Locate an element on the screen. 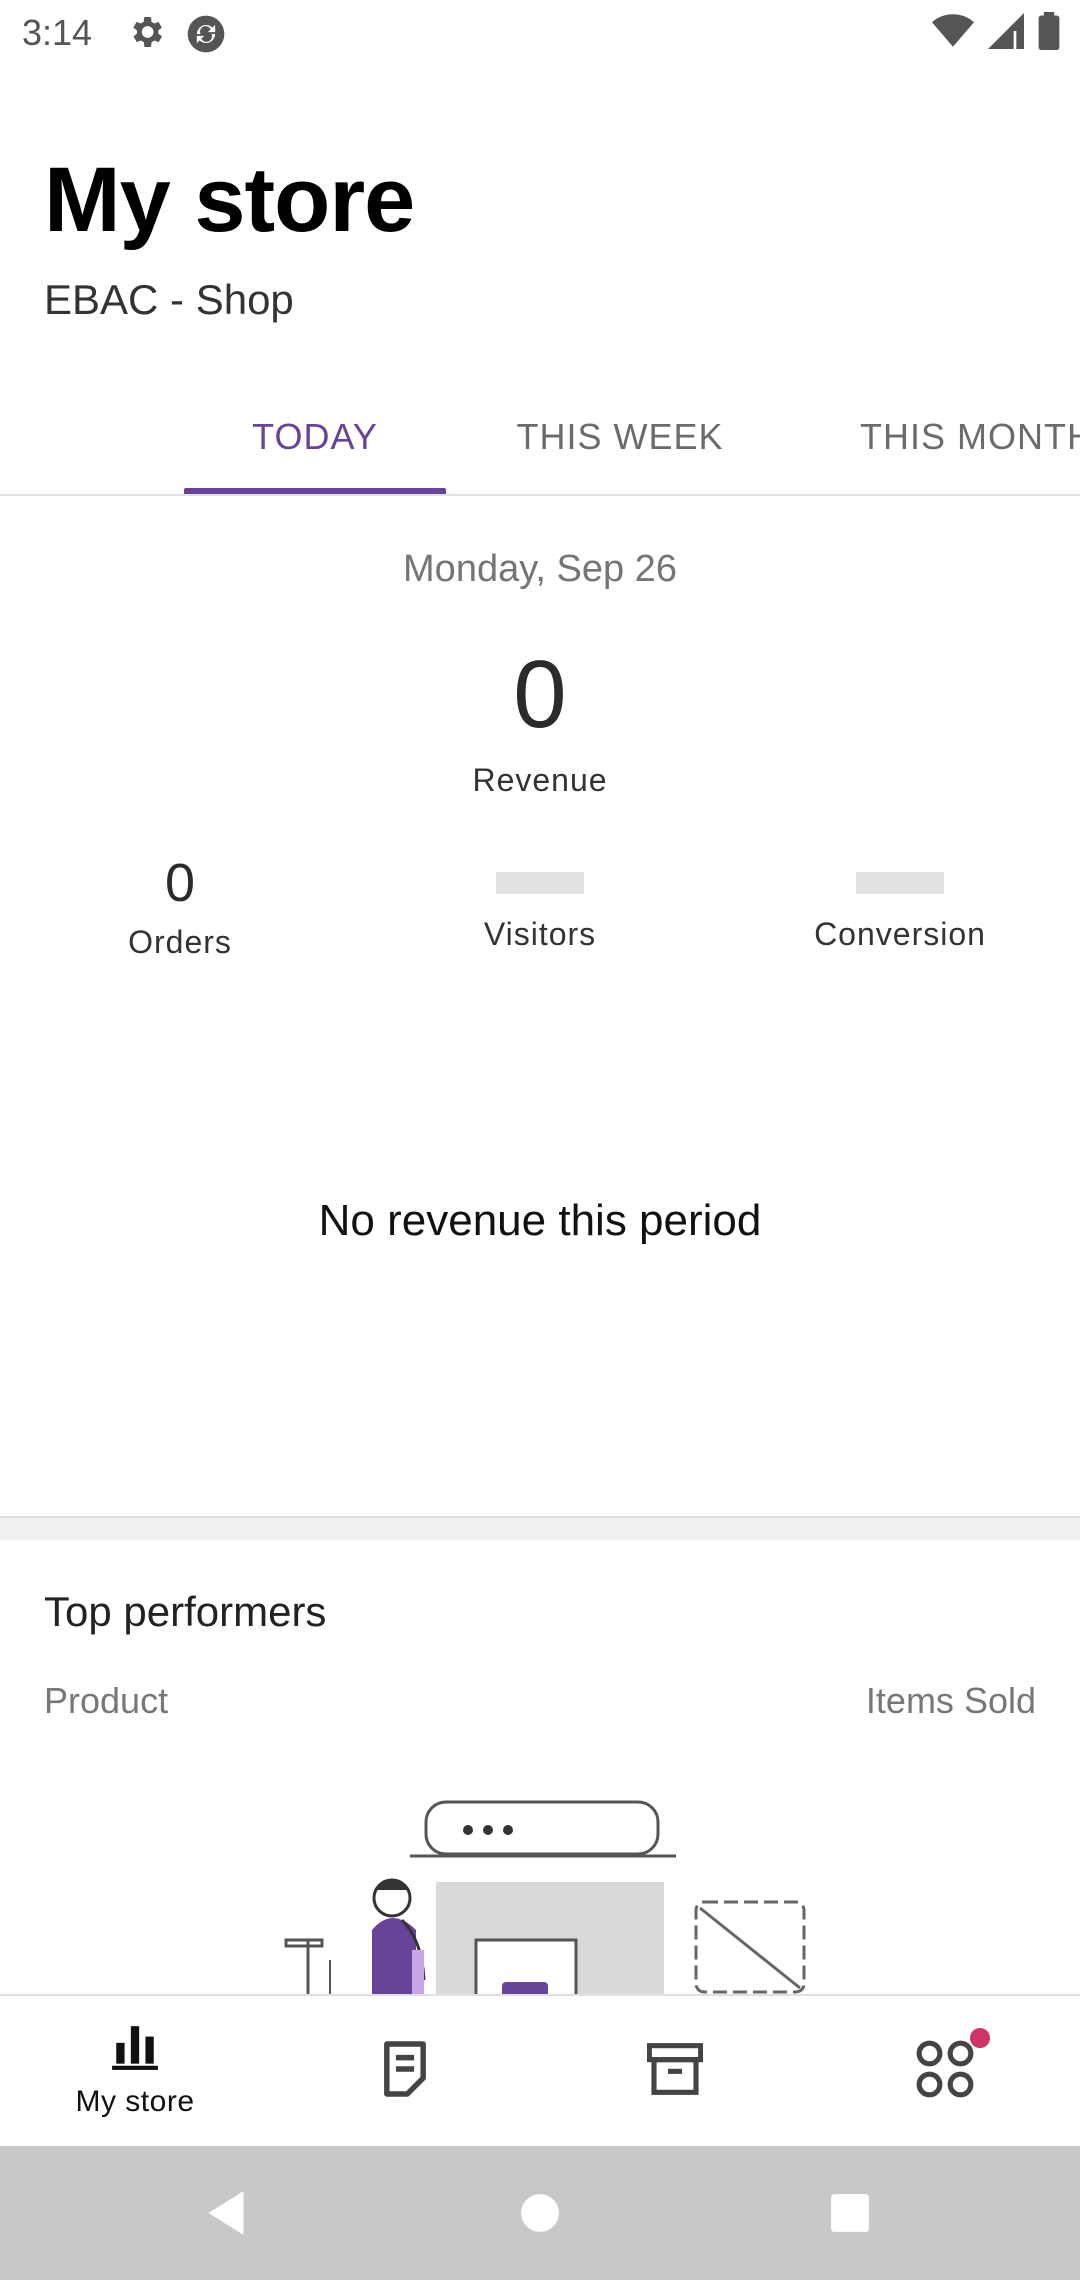 This screenshot has width=1080, height=2280. tab-today: TODAY is located at coordinates (315, 437).